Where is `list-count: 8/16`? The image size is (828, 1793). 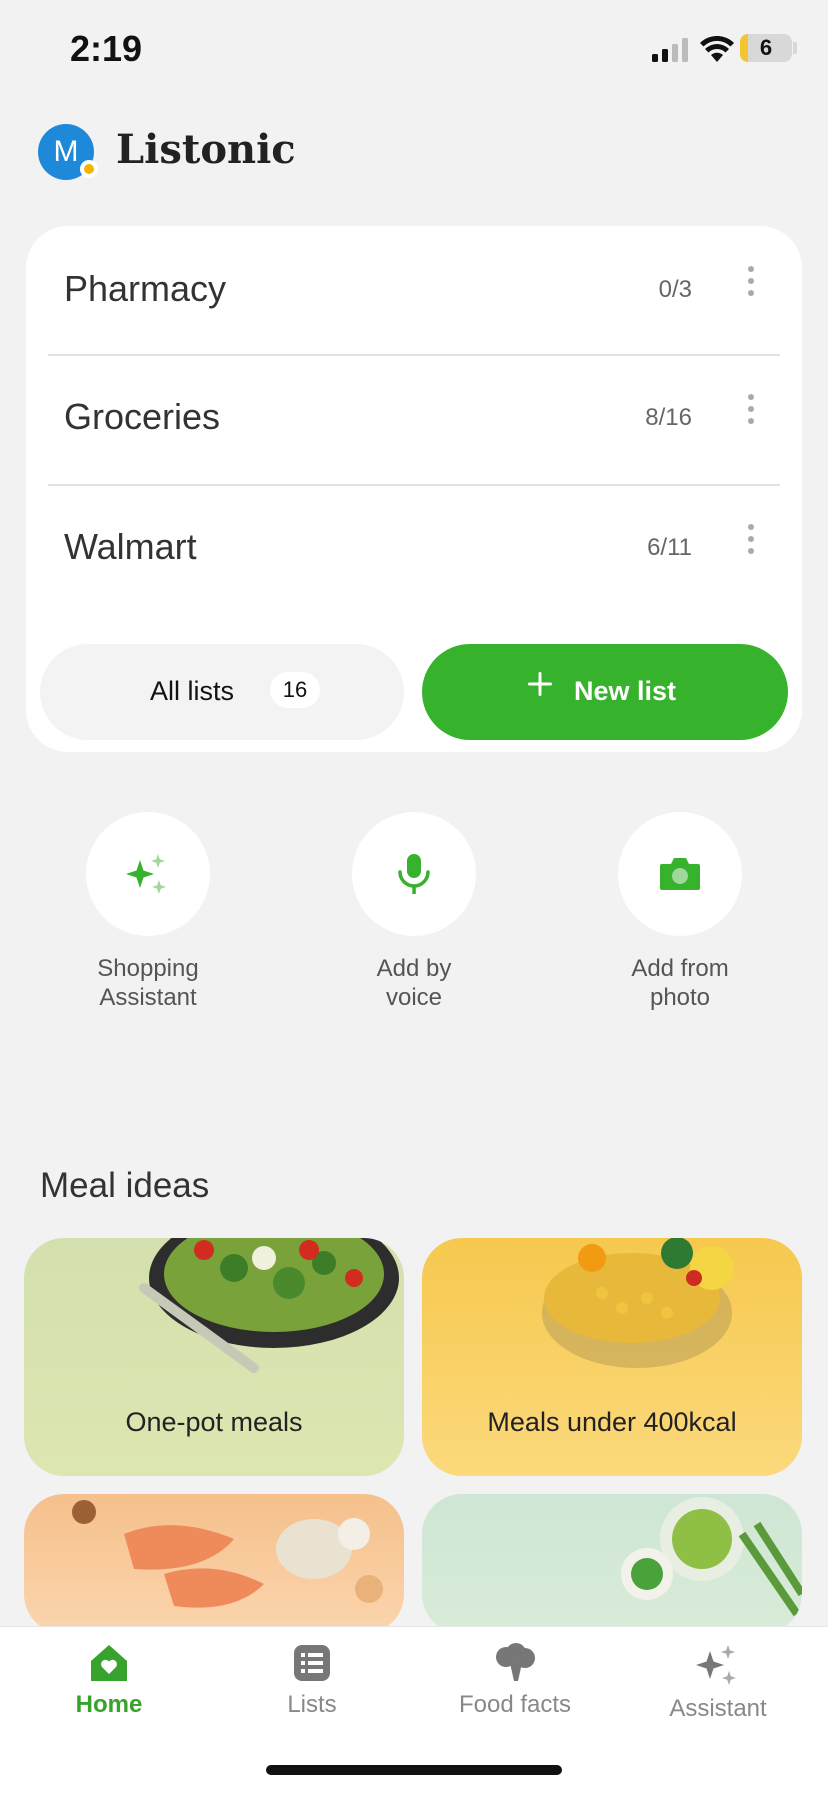 list-count: 8/16 is located at coordinates (668, 417).